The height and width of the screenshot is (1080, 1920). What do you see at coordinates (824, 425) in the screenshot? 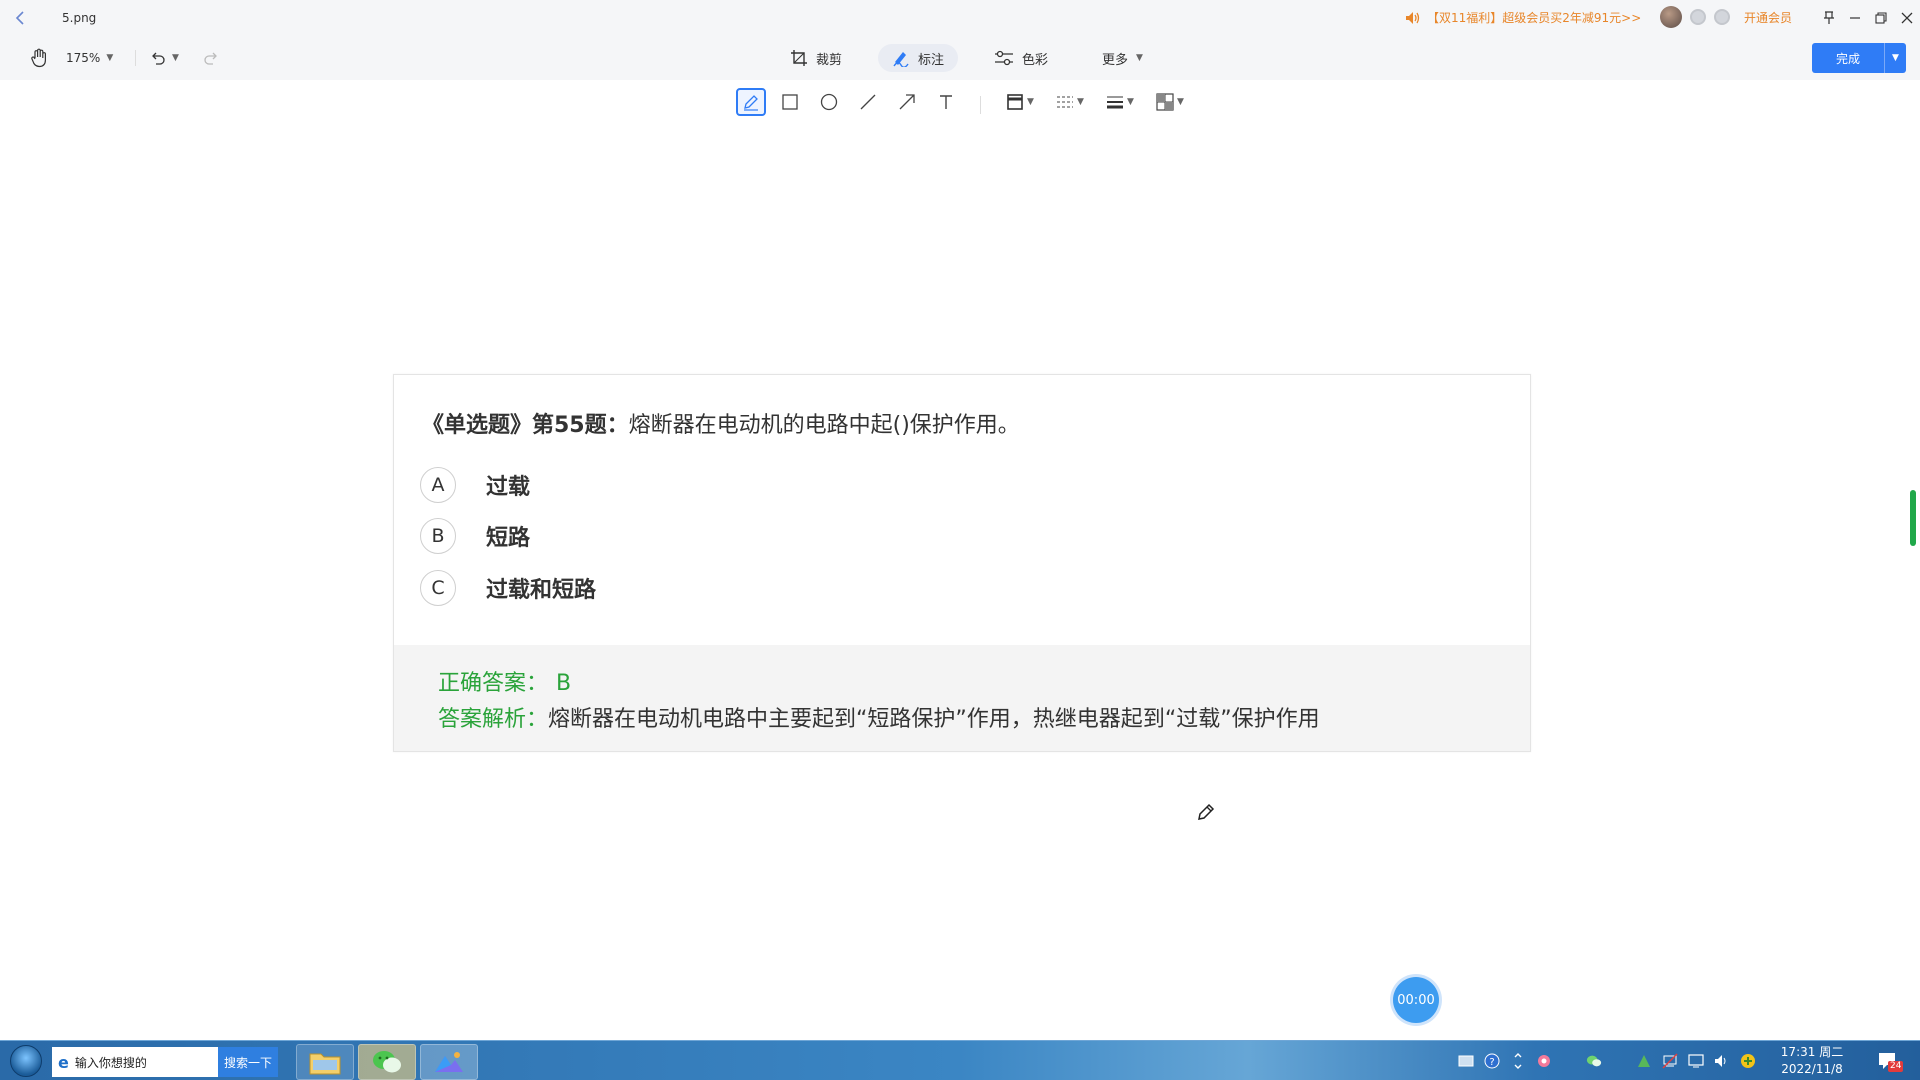
I see `question-text: 熔断器在电动机的电路中起()保护作用。` at bounding box center [824, 425].